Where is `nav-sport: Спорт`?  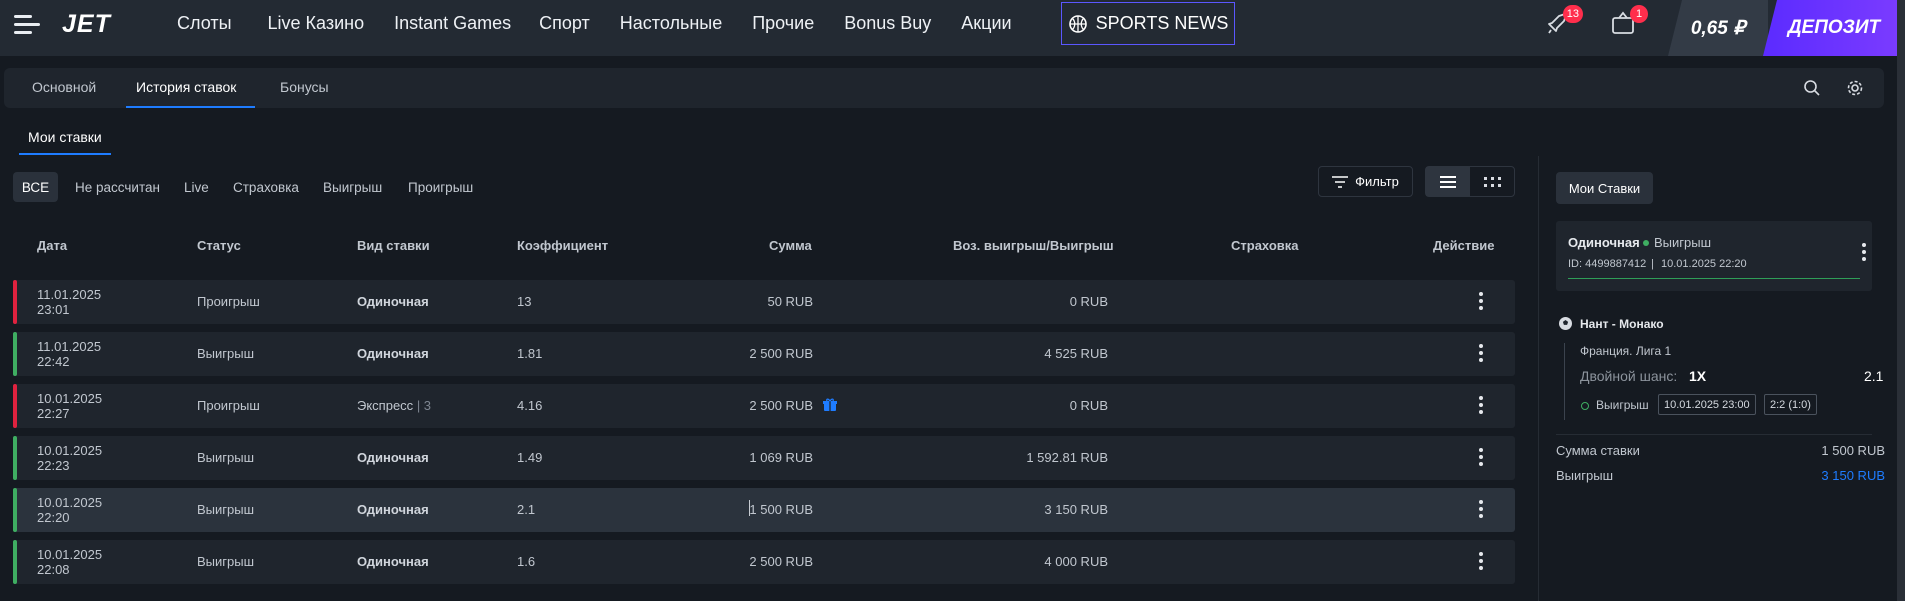 nav-sport: Спорт is located at coordinates (564, 23).